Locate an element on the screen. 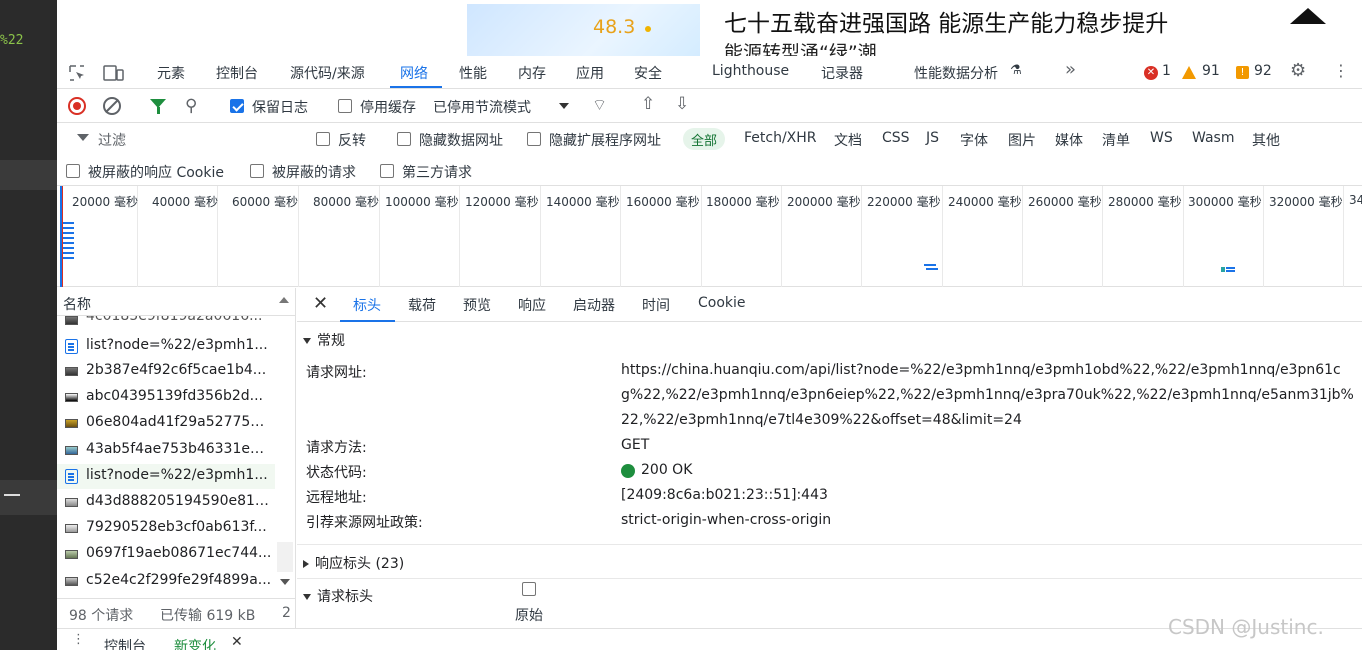 The image size is (1362, 650). filter-type-other: 其他 is located at coordinates (1266, 140).